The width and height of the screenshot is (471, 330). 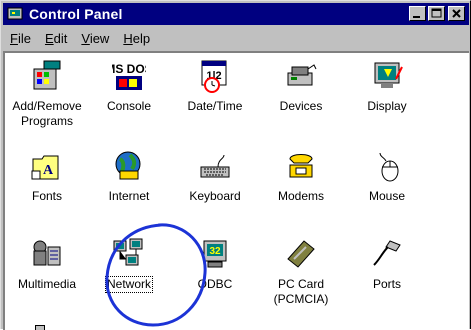 What do you see at coordinates (236, 38) in the screenshot?
I see `menu-bar: File Edit View Help` at bounding box center [236, 38].